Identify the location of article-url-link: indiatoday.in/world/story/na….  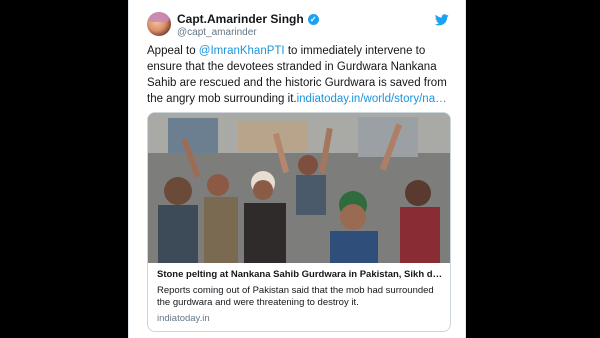
(372, 99).